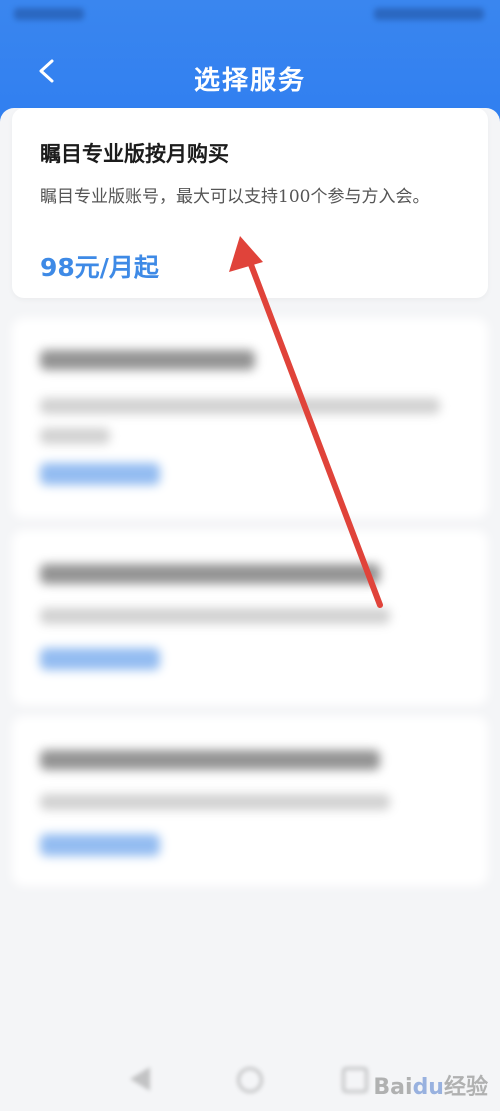 The width and height of the screenshot is (500, 1111). I want to click on status-right, so click(429, 14).